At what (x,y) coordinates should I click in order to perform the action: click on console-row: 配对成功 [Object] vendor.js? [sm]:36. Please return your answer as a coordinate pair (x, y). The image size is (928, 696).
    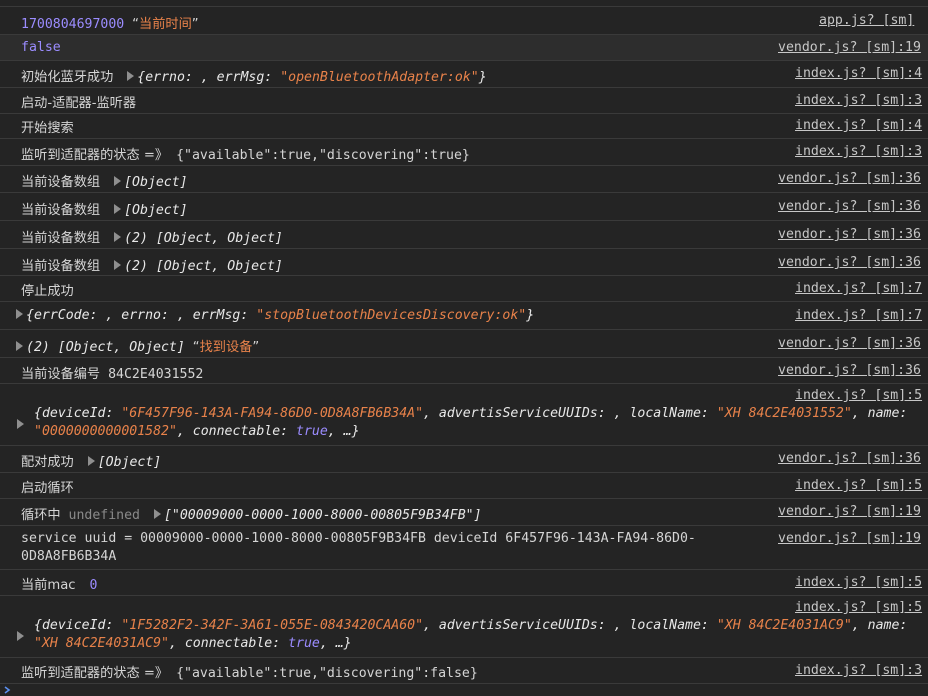
    Looking at the image, I should click on (464, 459).